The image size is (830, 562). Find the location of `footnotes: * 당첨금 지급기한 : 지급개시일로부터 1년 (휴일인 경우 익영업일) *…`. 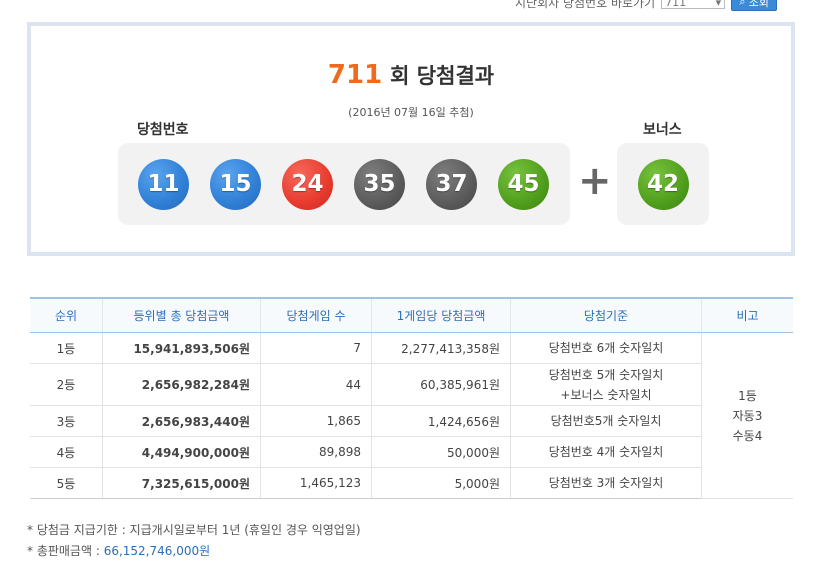

footnotes: * 당첨금 지급기한 : 지급개시일로부터 1년 (휴일인 경우 익영업일) *… is located at coordinates (194, 541).